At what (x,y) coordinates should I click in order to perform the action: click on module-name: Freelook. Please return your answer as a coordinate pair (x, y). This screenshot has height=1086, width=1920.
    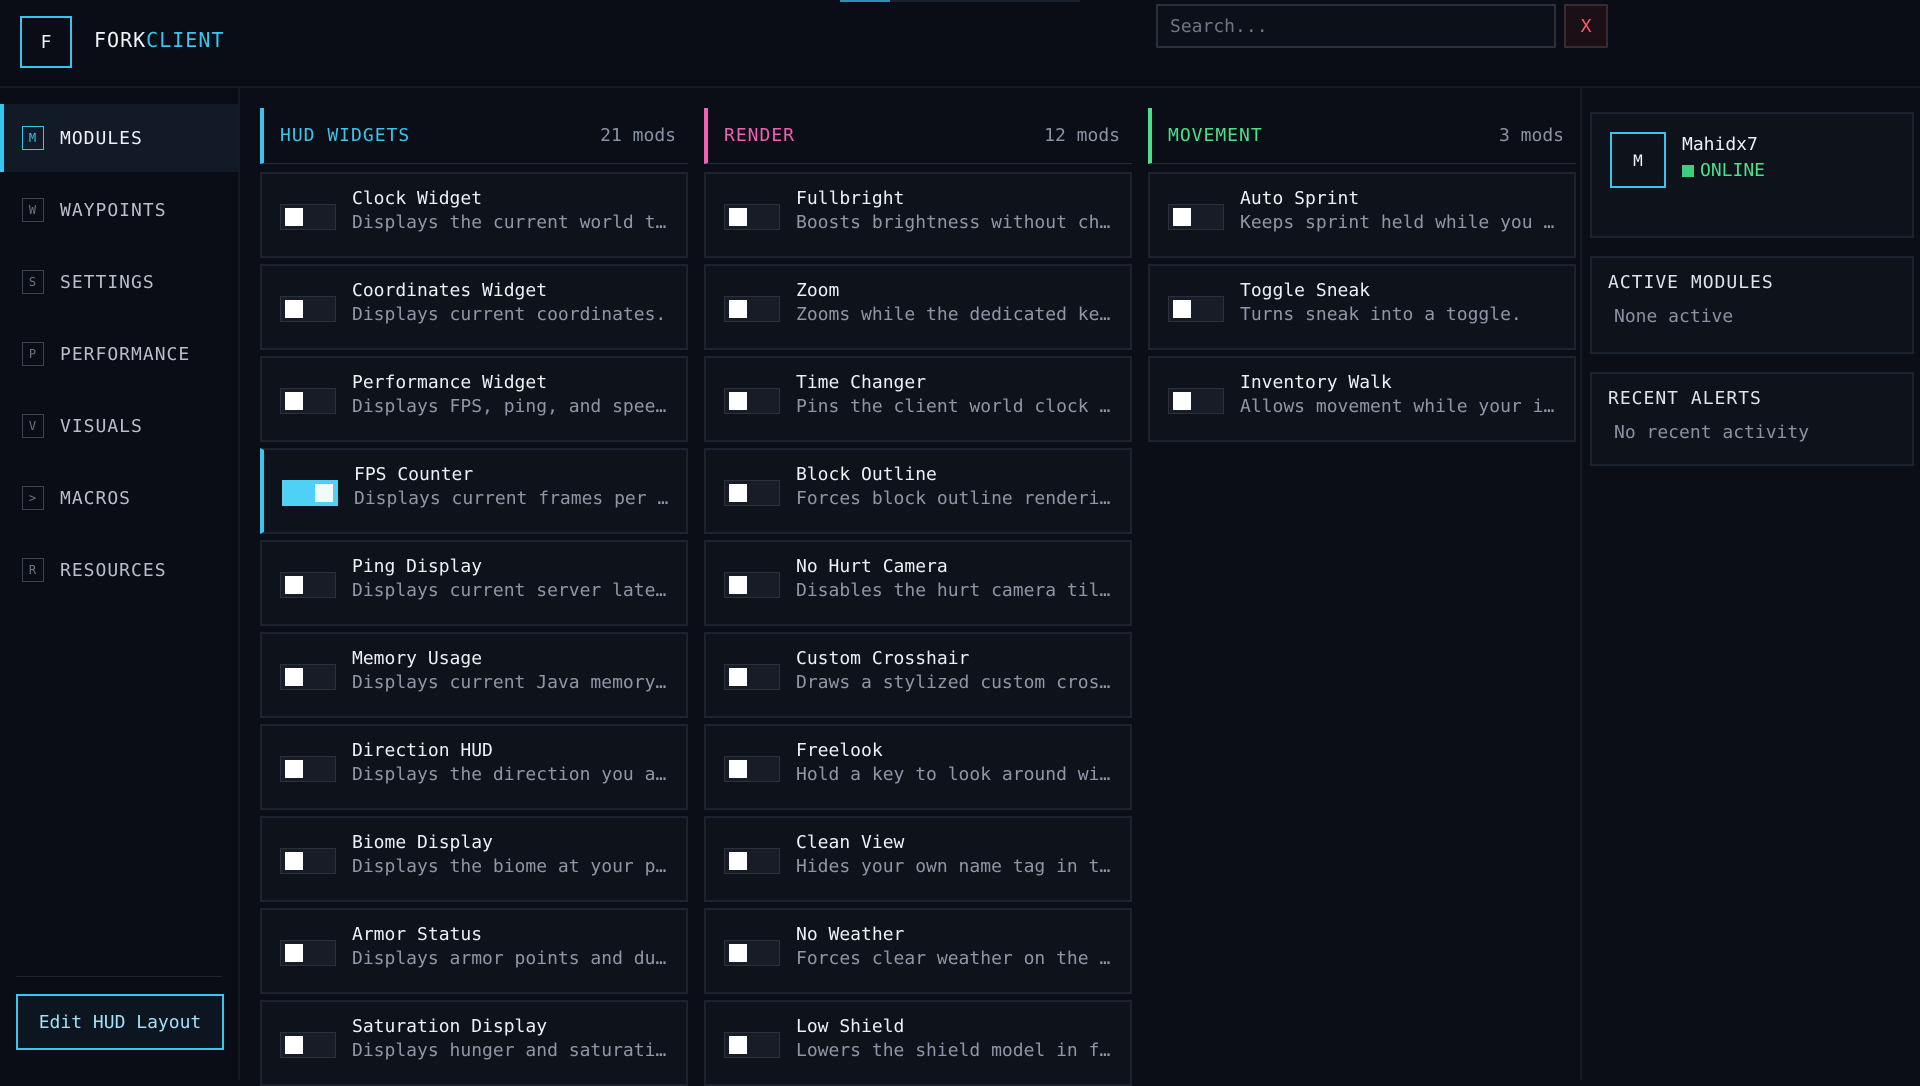
    Looking at the image, I should click on (839, 750).